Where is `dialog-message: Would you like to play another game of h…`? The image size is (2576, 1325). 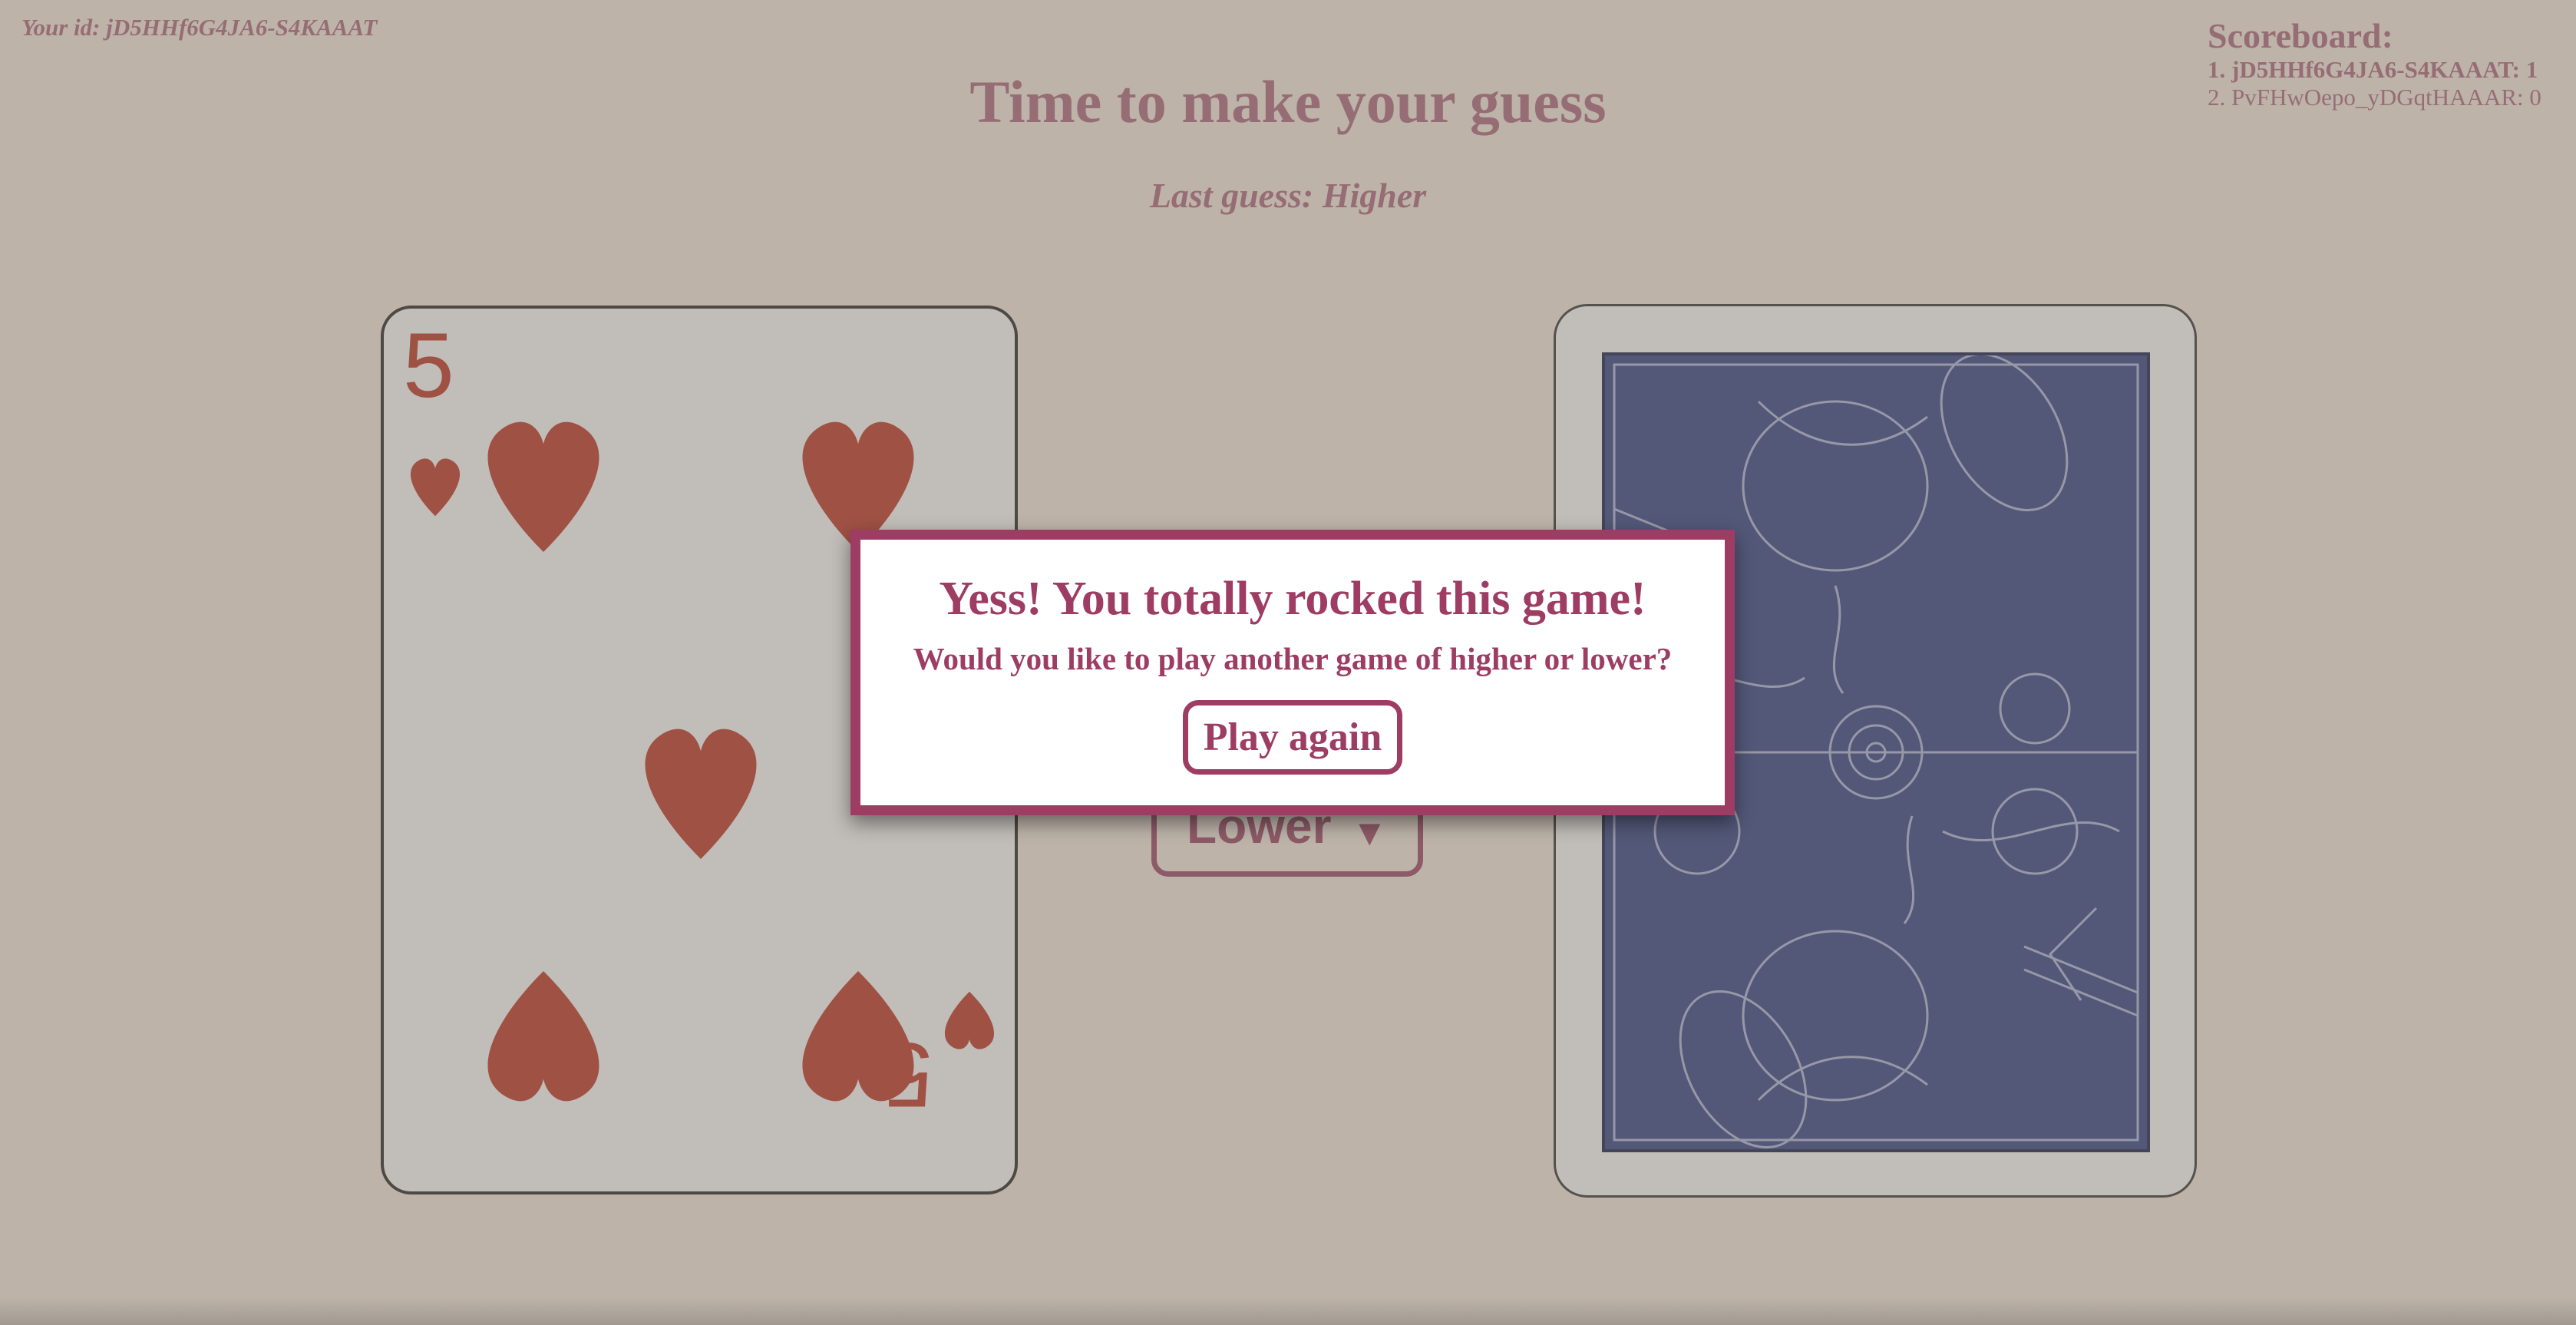
dialog-message: Would you like to play another game of h… is located at coordinates (1293, 658).